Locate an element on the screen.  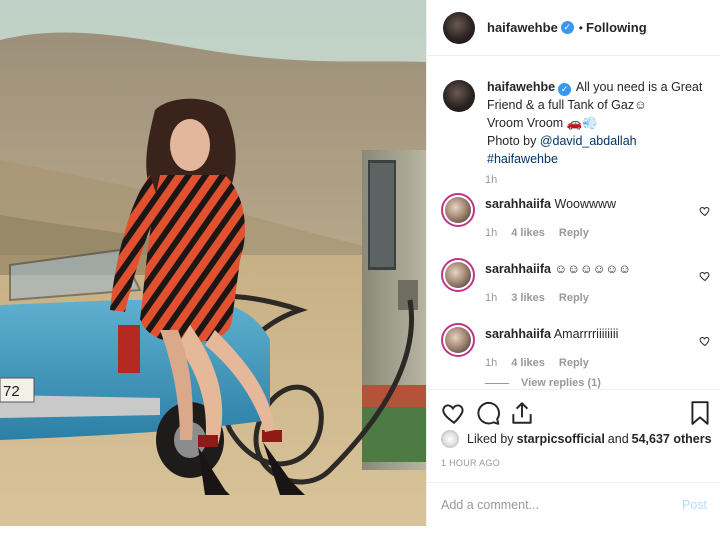
view-replies-link: View replies (1) is located at coordinates (543, 383).